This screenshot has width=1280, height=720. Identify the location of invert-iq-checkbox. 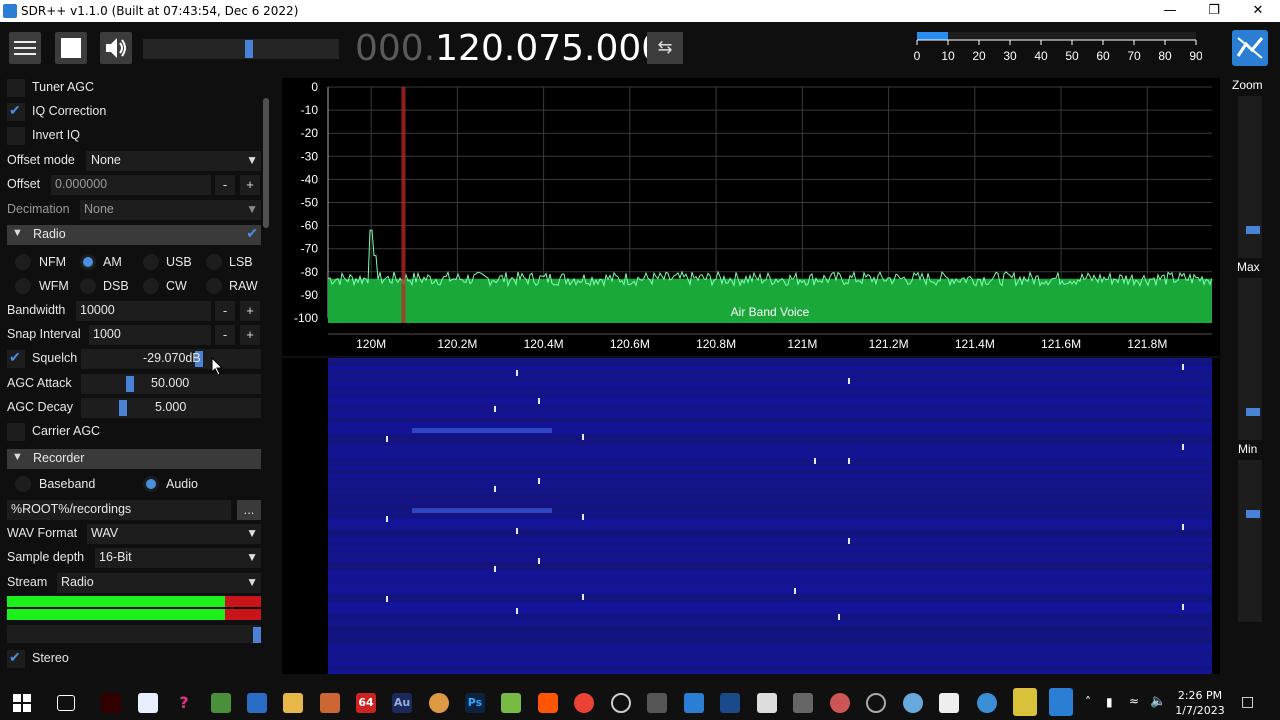
(16, 136).